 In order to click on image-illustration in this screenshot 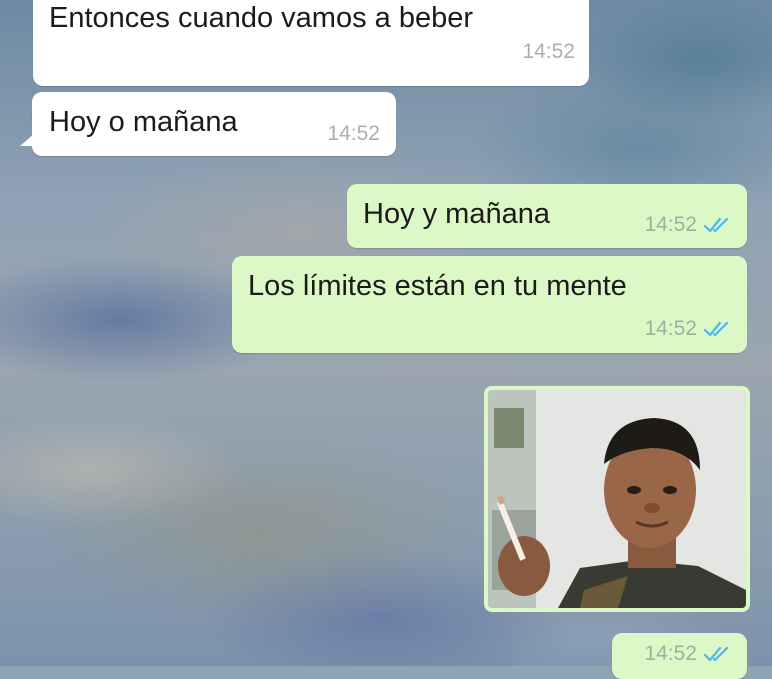, I will do `click(617, 499)`.